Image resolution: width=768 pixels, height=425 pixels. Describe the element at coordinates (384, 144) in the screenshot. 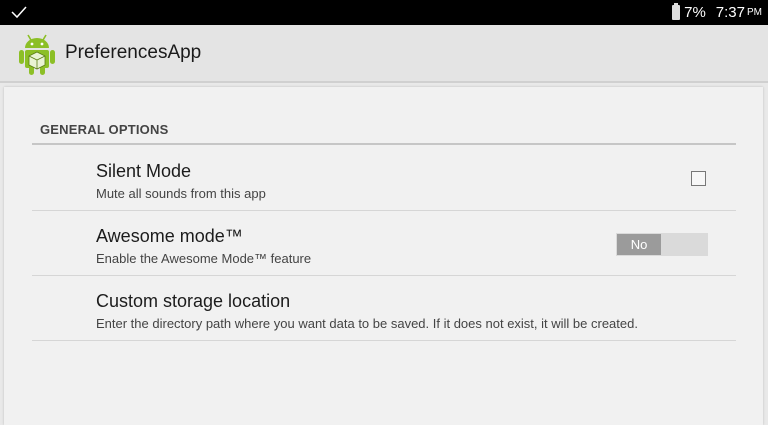

I see `category-divider` at that location.